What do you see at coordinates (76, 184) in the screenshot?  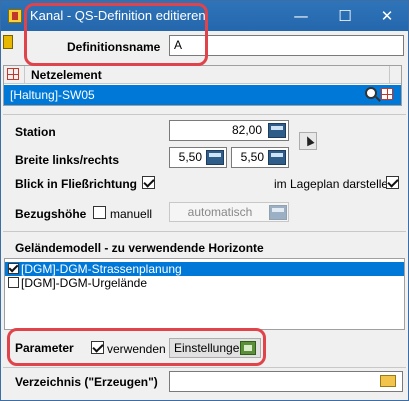 I see `blick-label: Blick in Fließrichtung` at bounding box center [76, 184].